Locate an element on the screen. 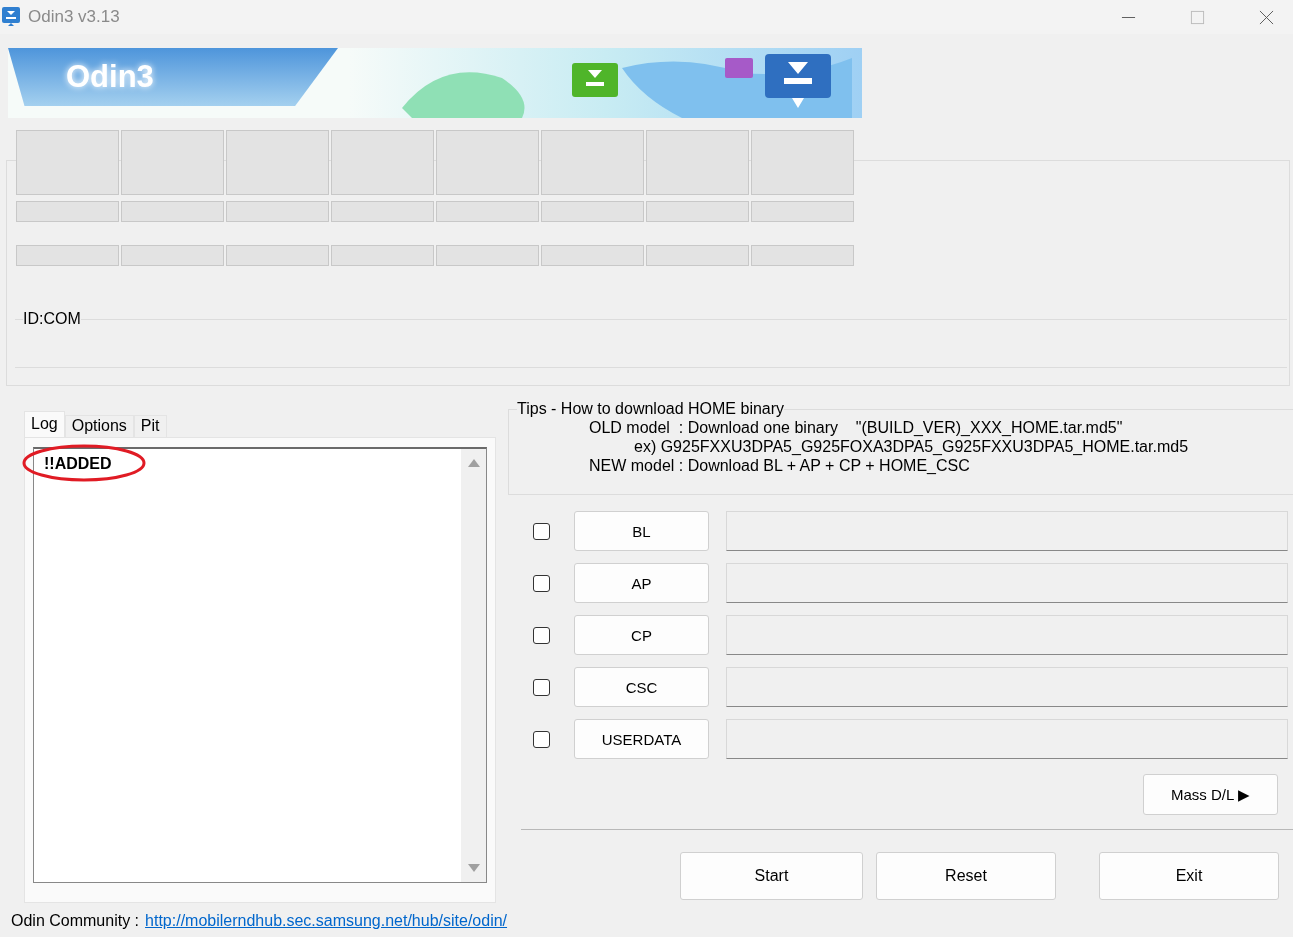  file-button: CP is located at coordinates (641, 635).